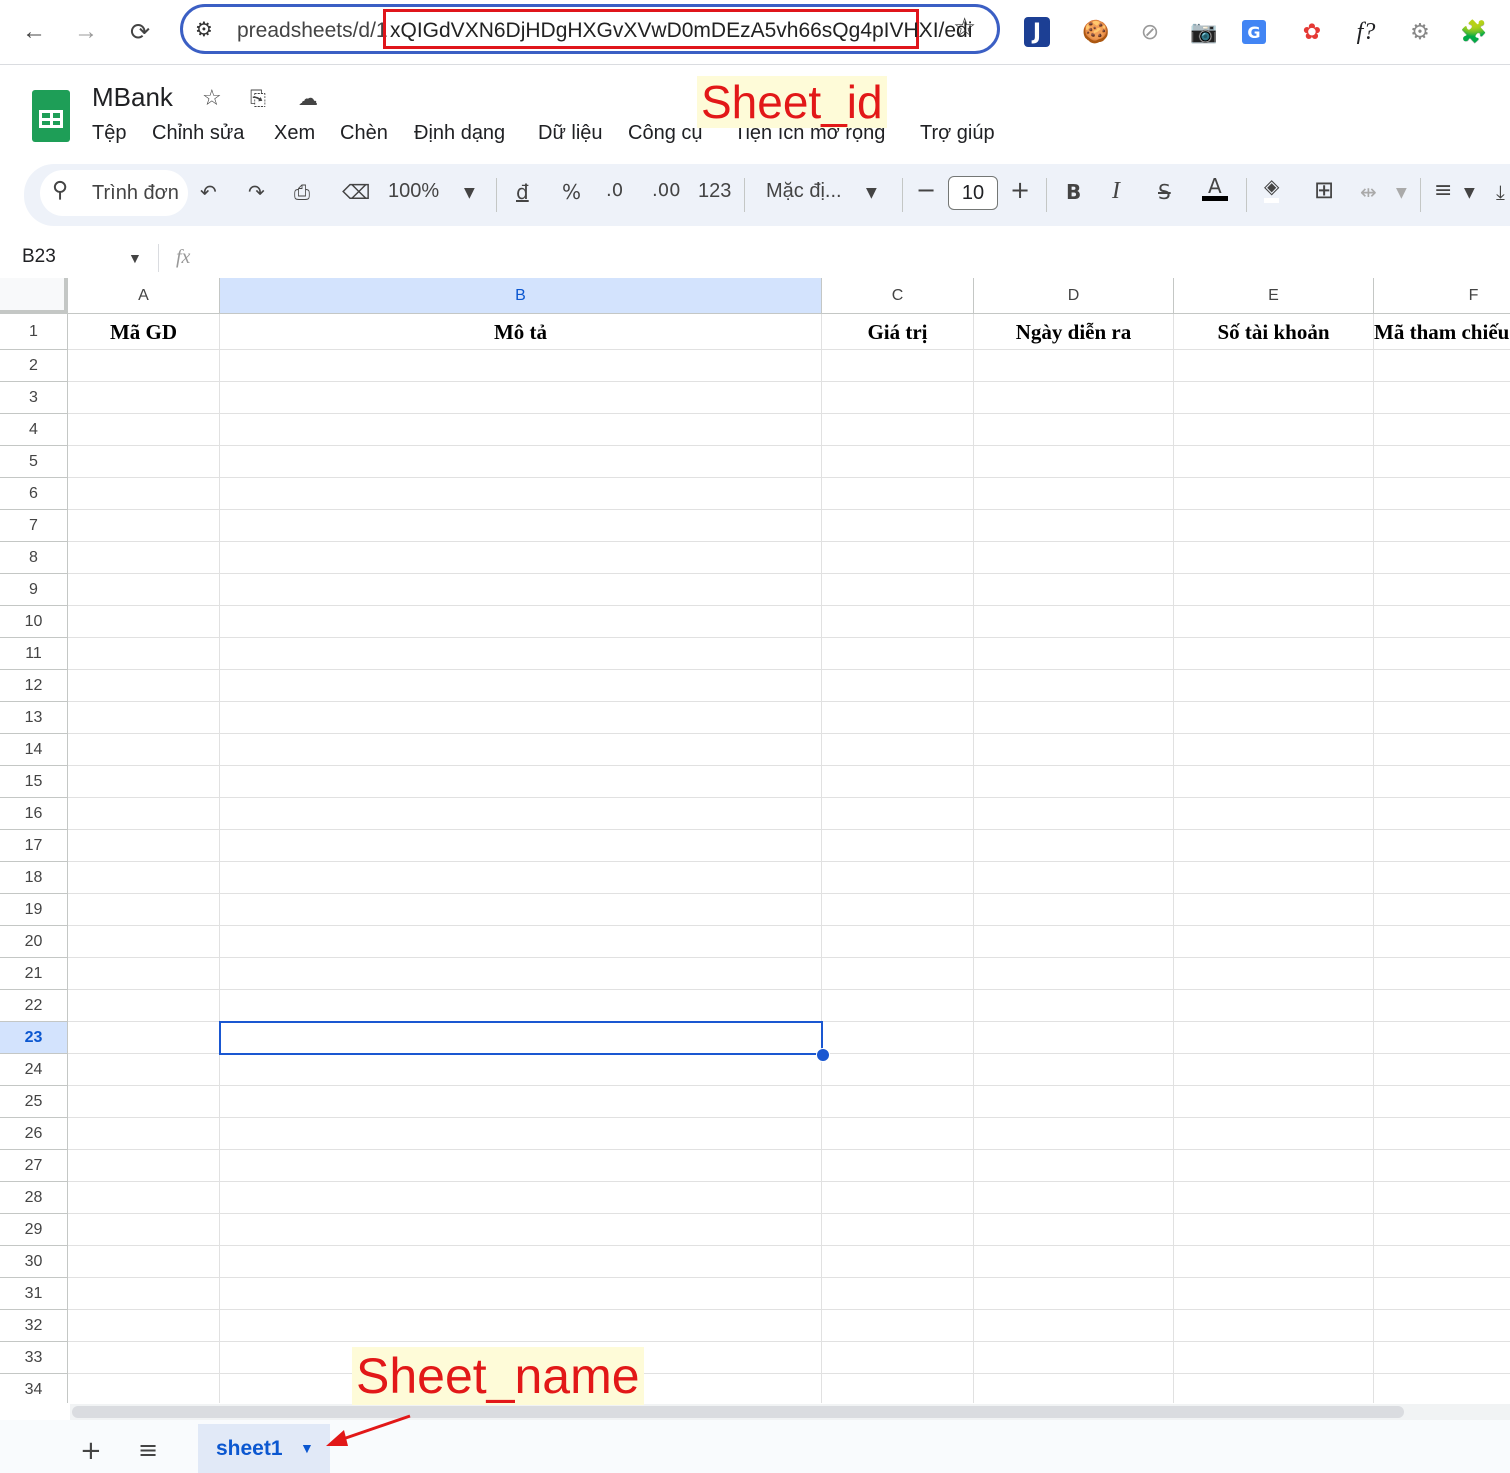  Describe the element at coordinates (34, 1388) in the screenshot. I see `row-header: 34` at that location.